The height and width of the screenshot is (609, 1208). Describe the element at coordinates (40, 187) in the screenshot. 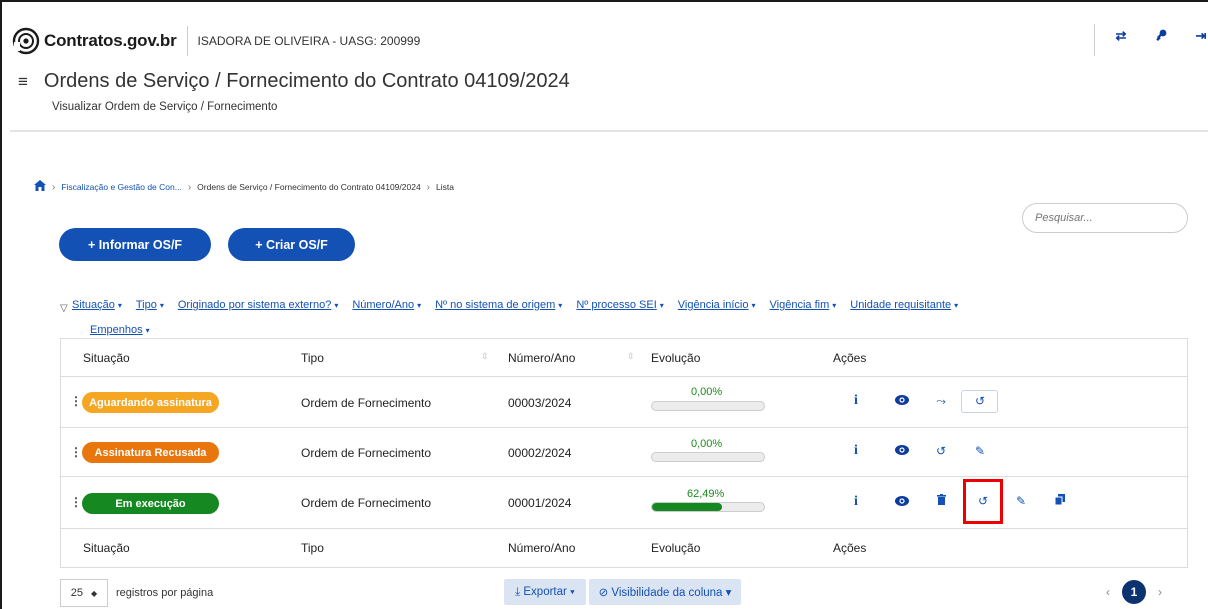

I see `home-icon` at that location.